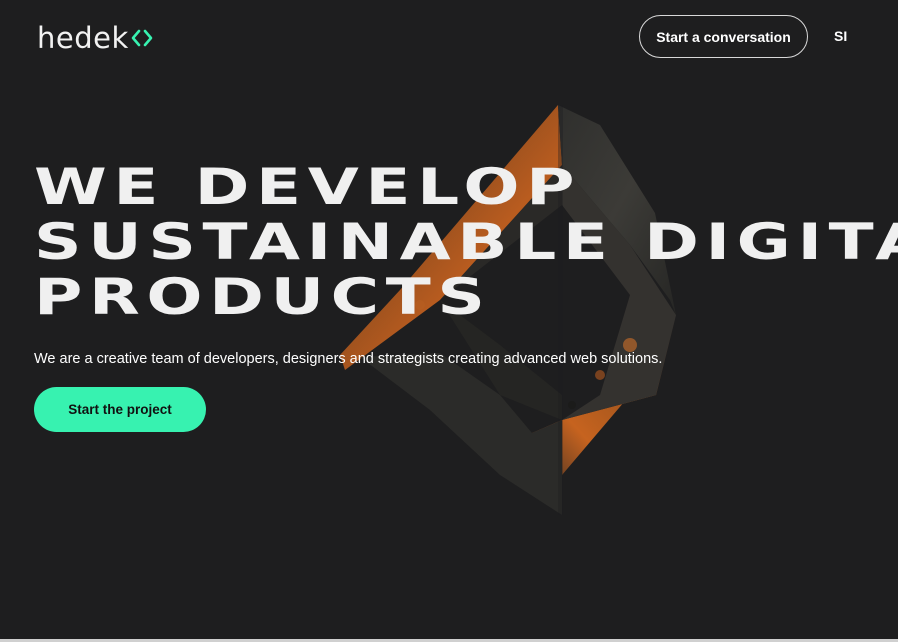 The image size is (898, 642). I want to click on logo-text: hedek, so click(83, 38).